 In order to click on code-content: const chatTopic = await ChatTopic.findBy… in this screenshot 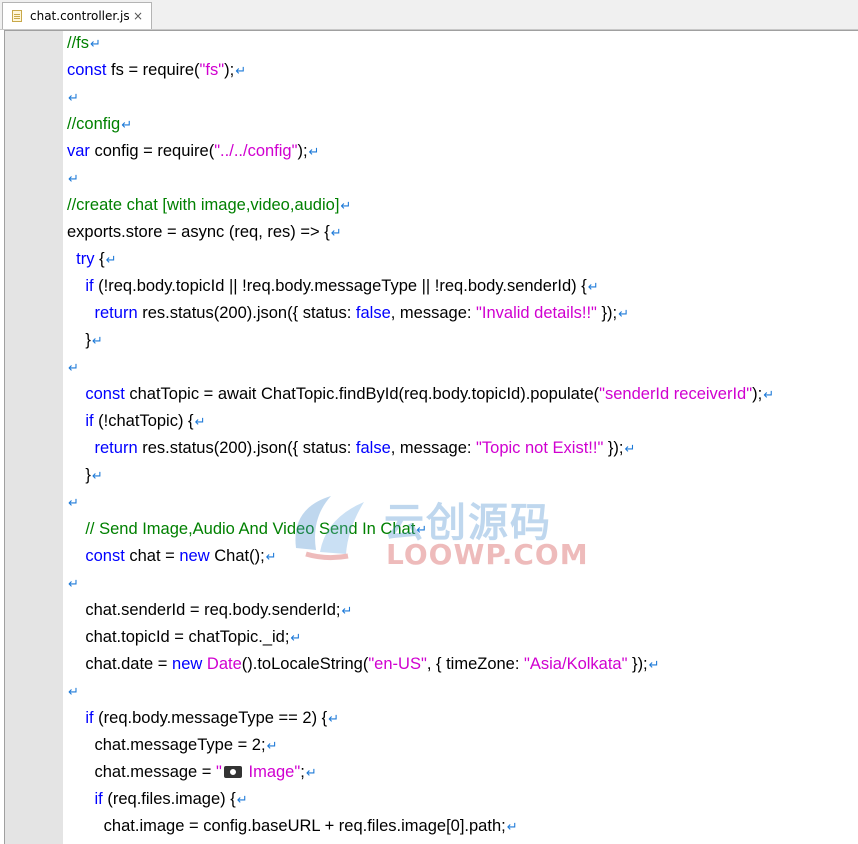, I will do `click(418, 394)`.